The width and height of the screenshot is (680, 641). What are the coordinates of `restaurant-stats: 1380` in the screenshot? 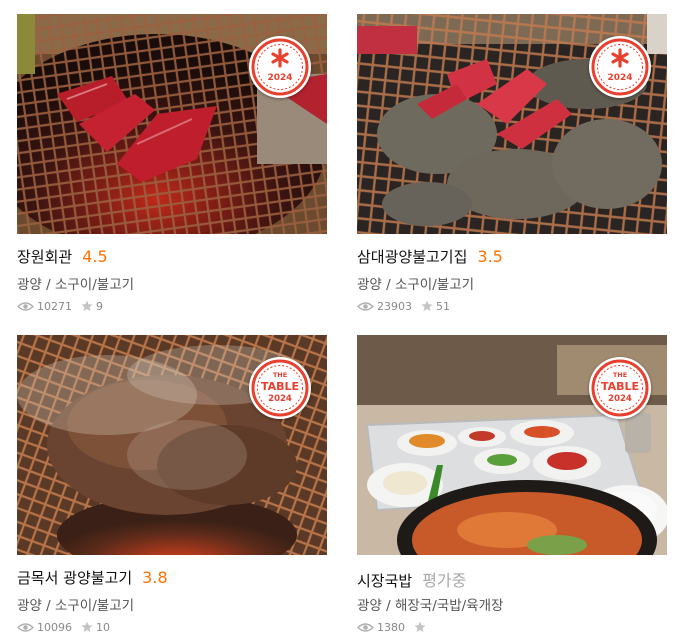 It's located at (512, 627).